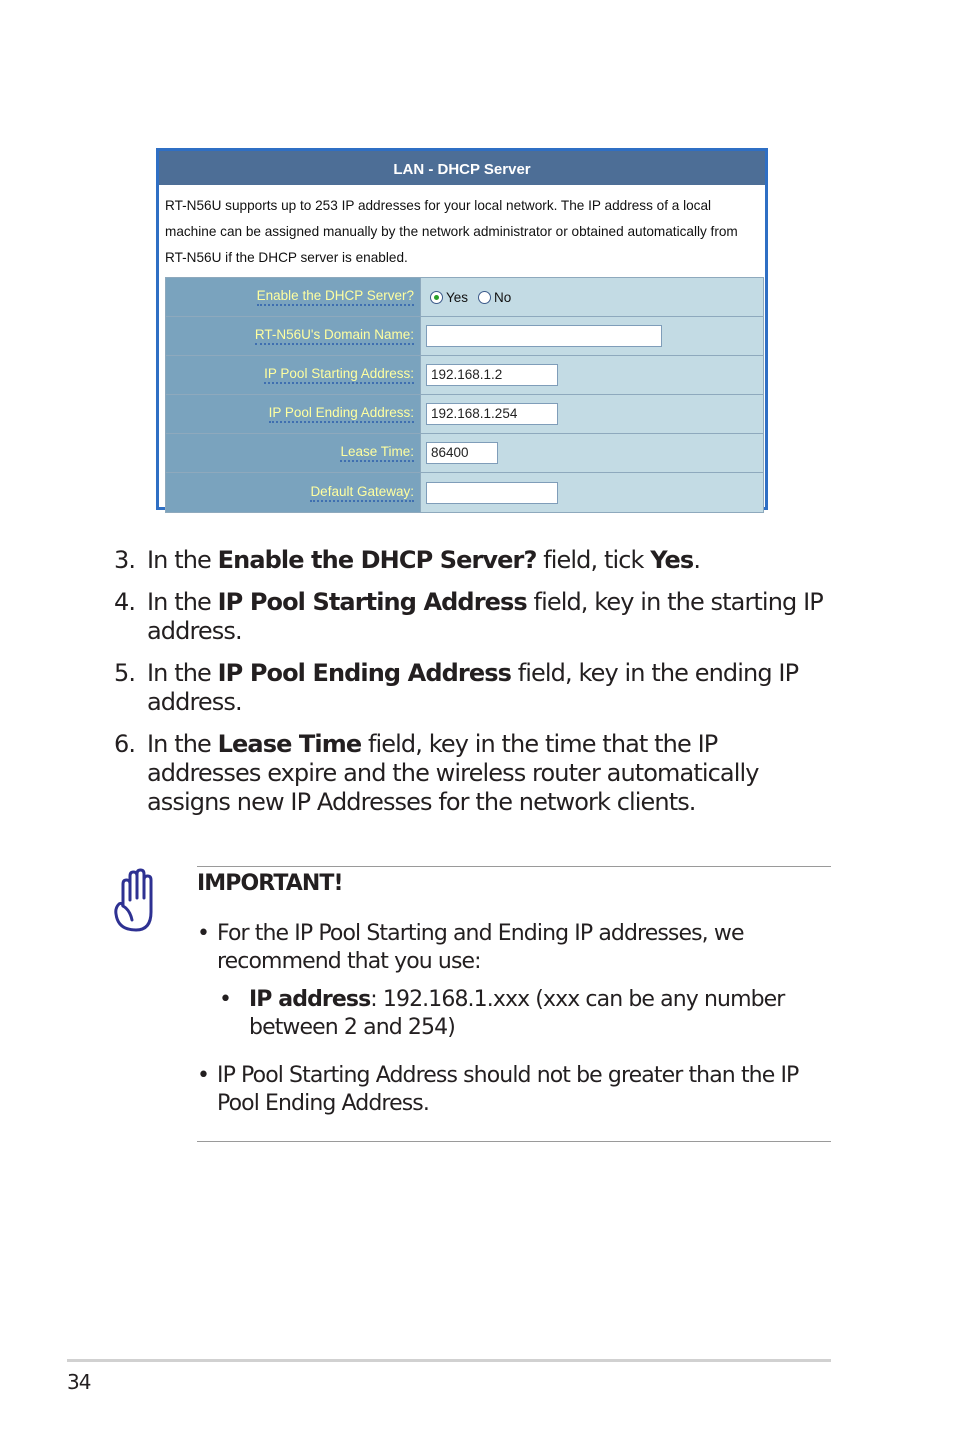 The image size is (954, 1438). What do you see at coordinates (514, 866) in the screenshot?
I see `note-top-rule` at bounding box center [514, 866].